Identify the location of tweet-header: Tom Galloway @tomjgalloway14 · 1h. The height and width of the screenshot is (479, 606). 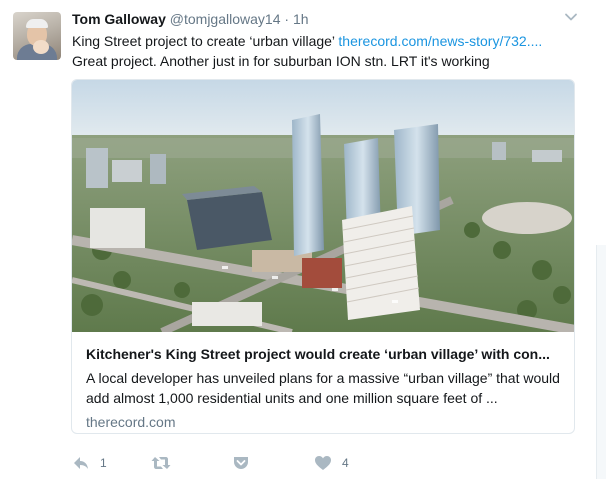
(190, 19).